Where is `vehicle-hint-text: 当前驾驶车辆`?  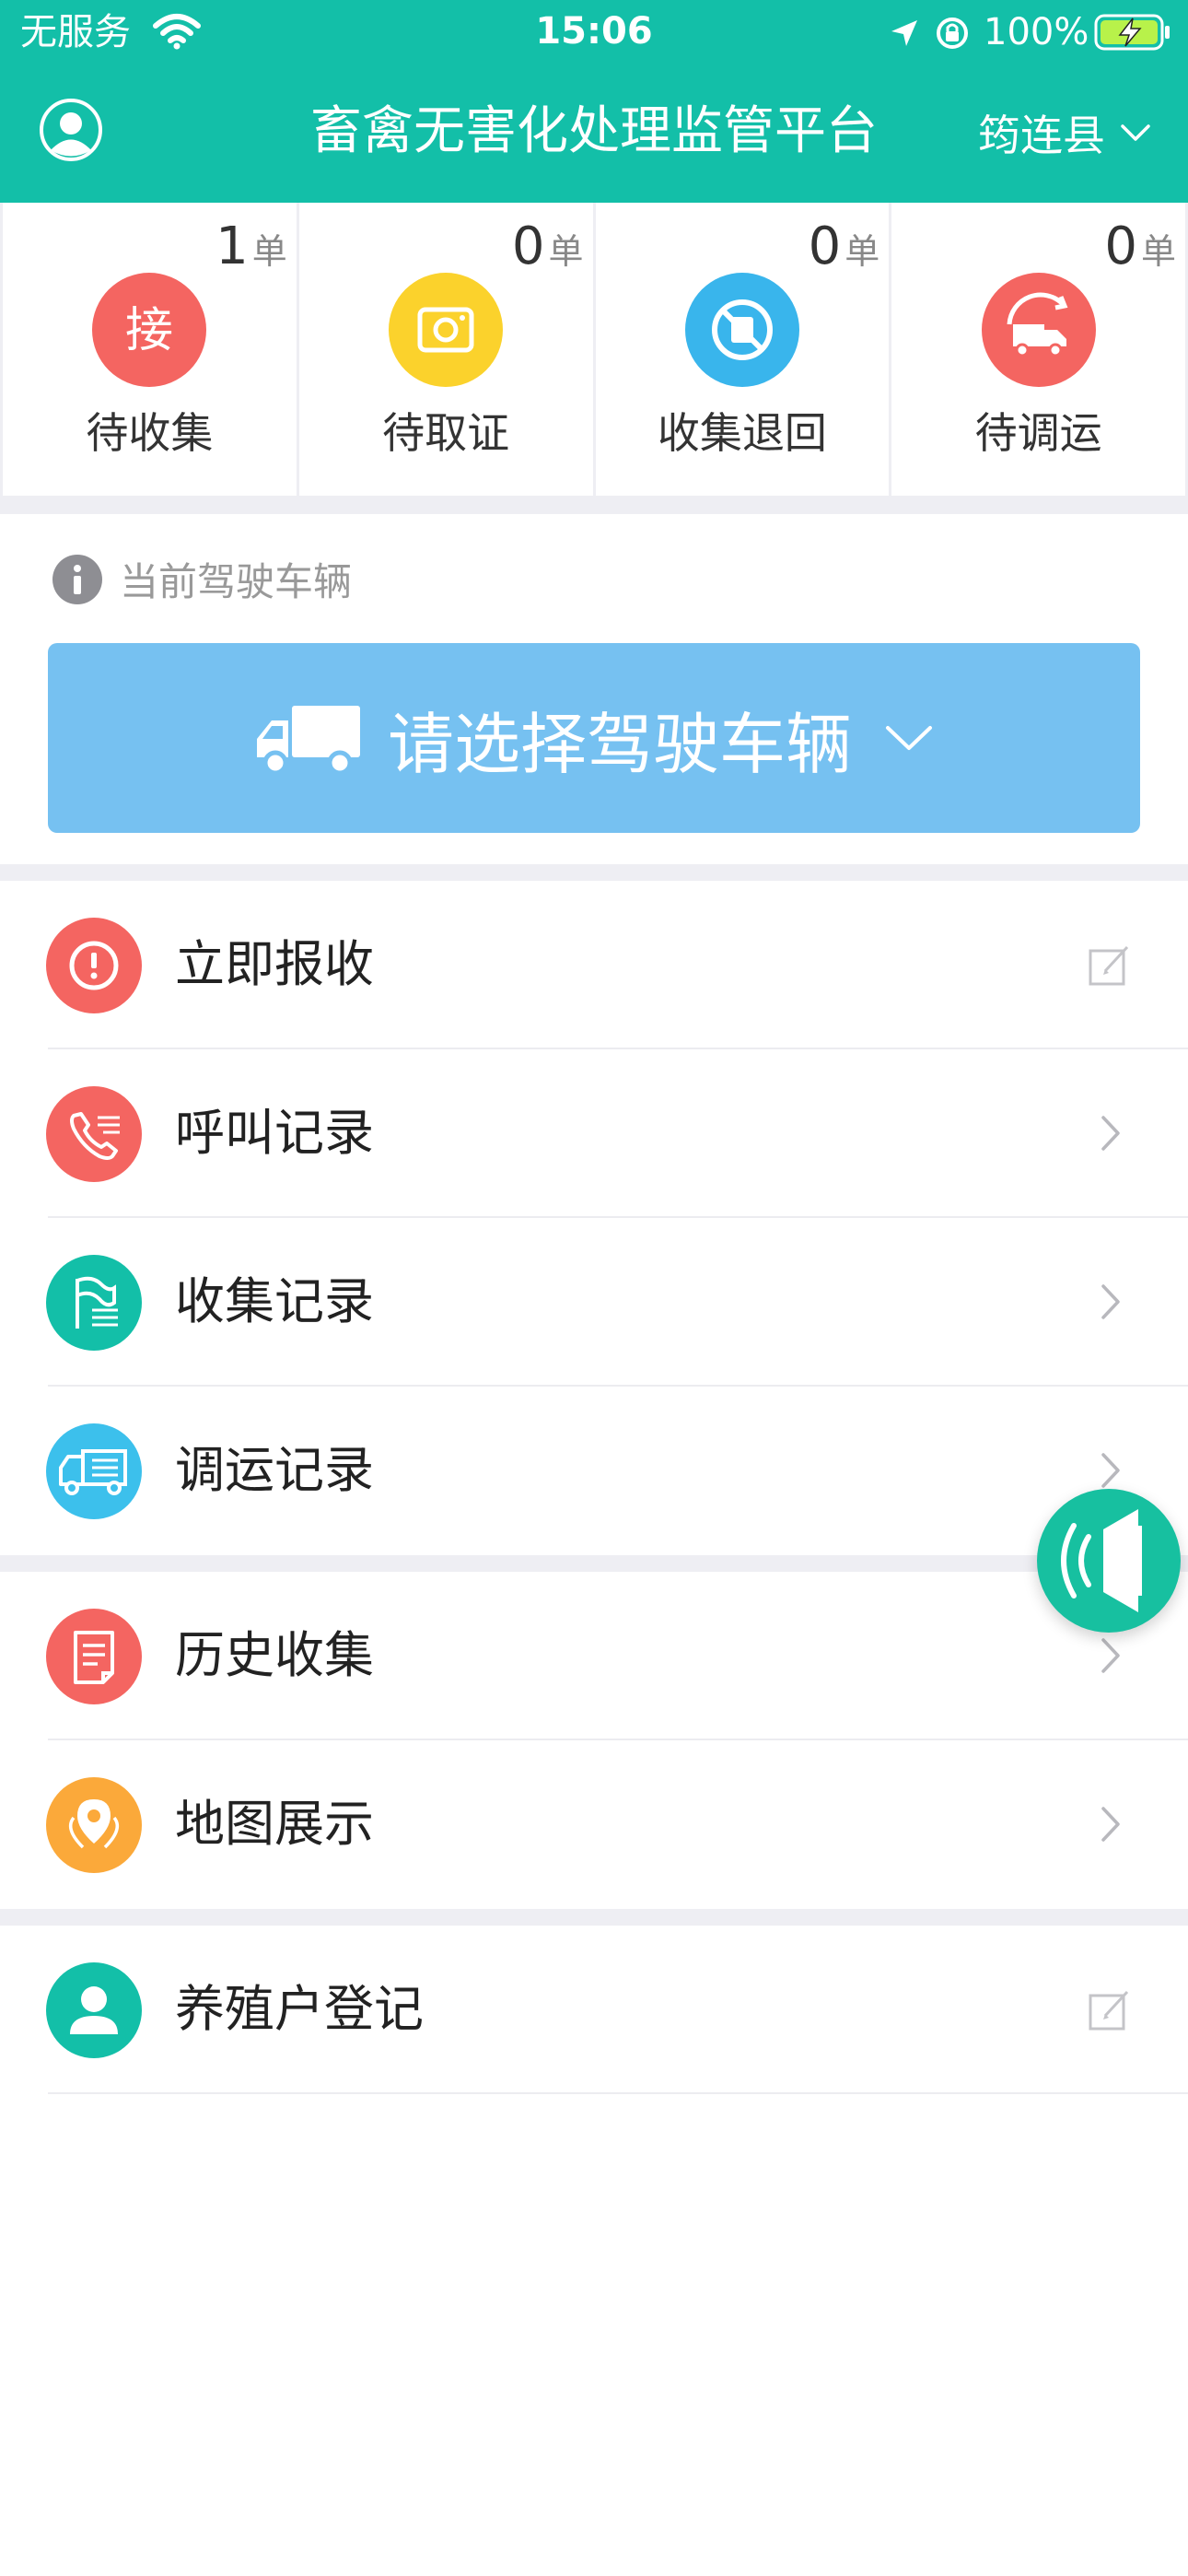 vehicle-hint-text: 当前驾驶车辆 is located at coordinates (236, 581).